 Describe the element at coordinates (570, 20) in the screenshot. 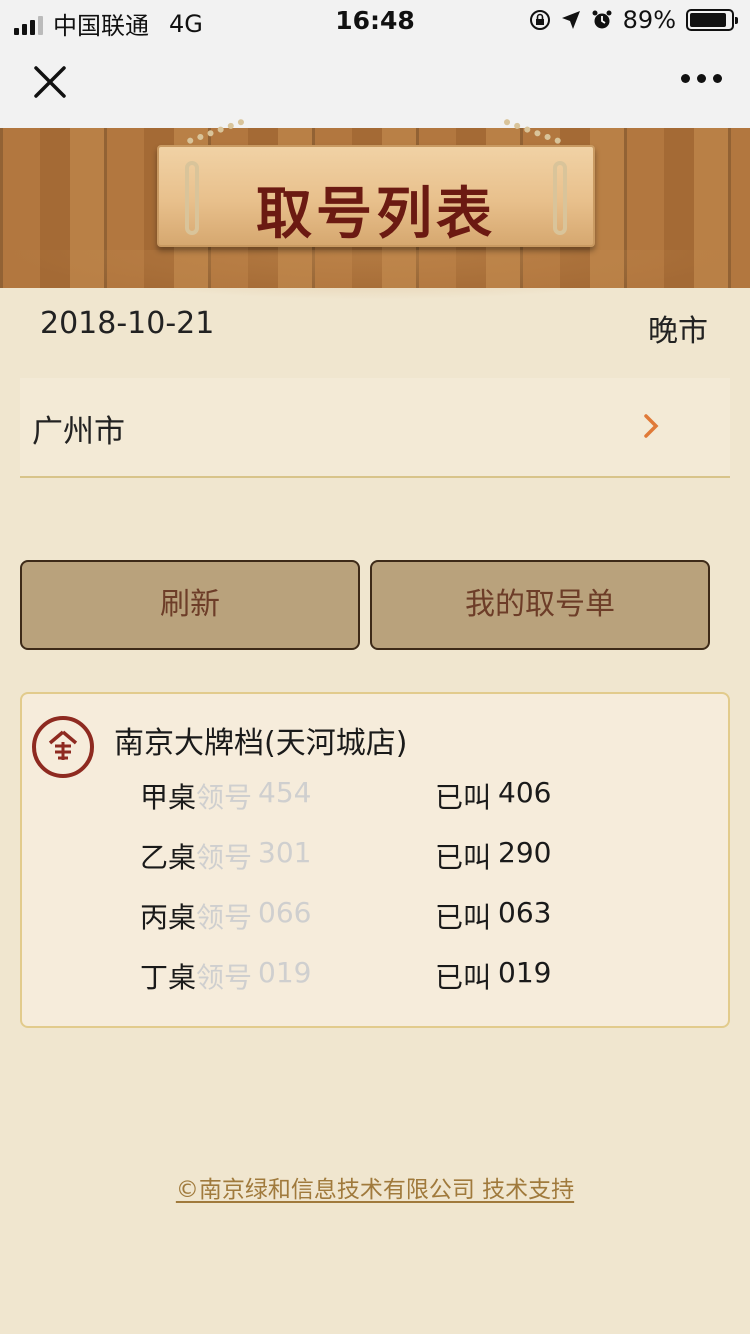

I see `location-icon` at that location.